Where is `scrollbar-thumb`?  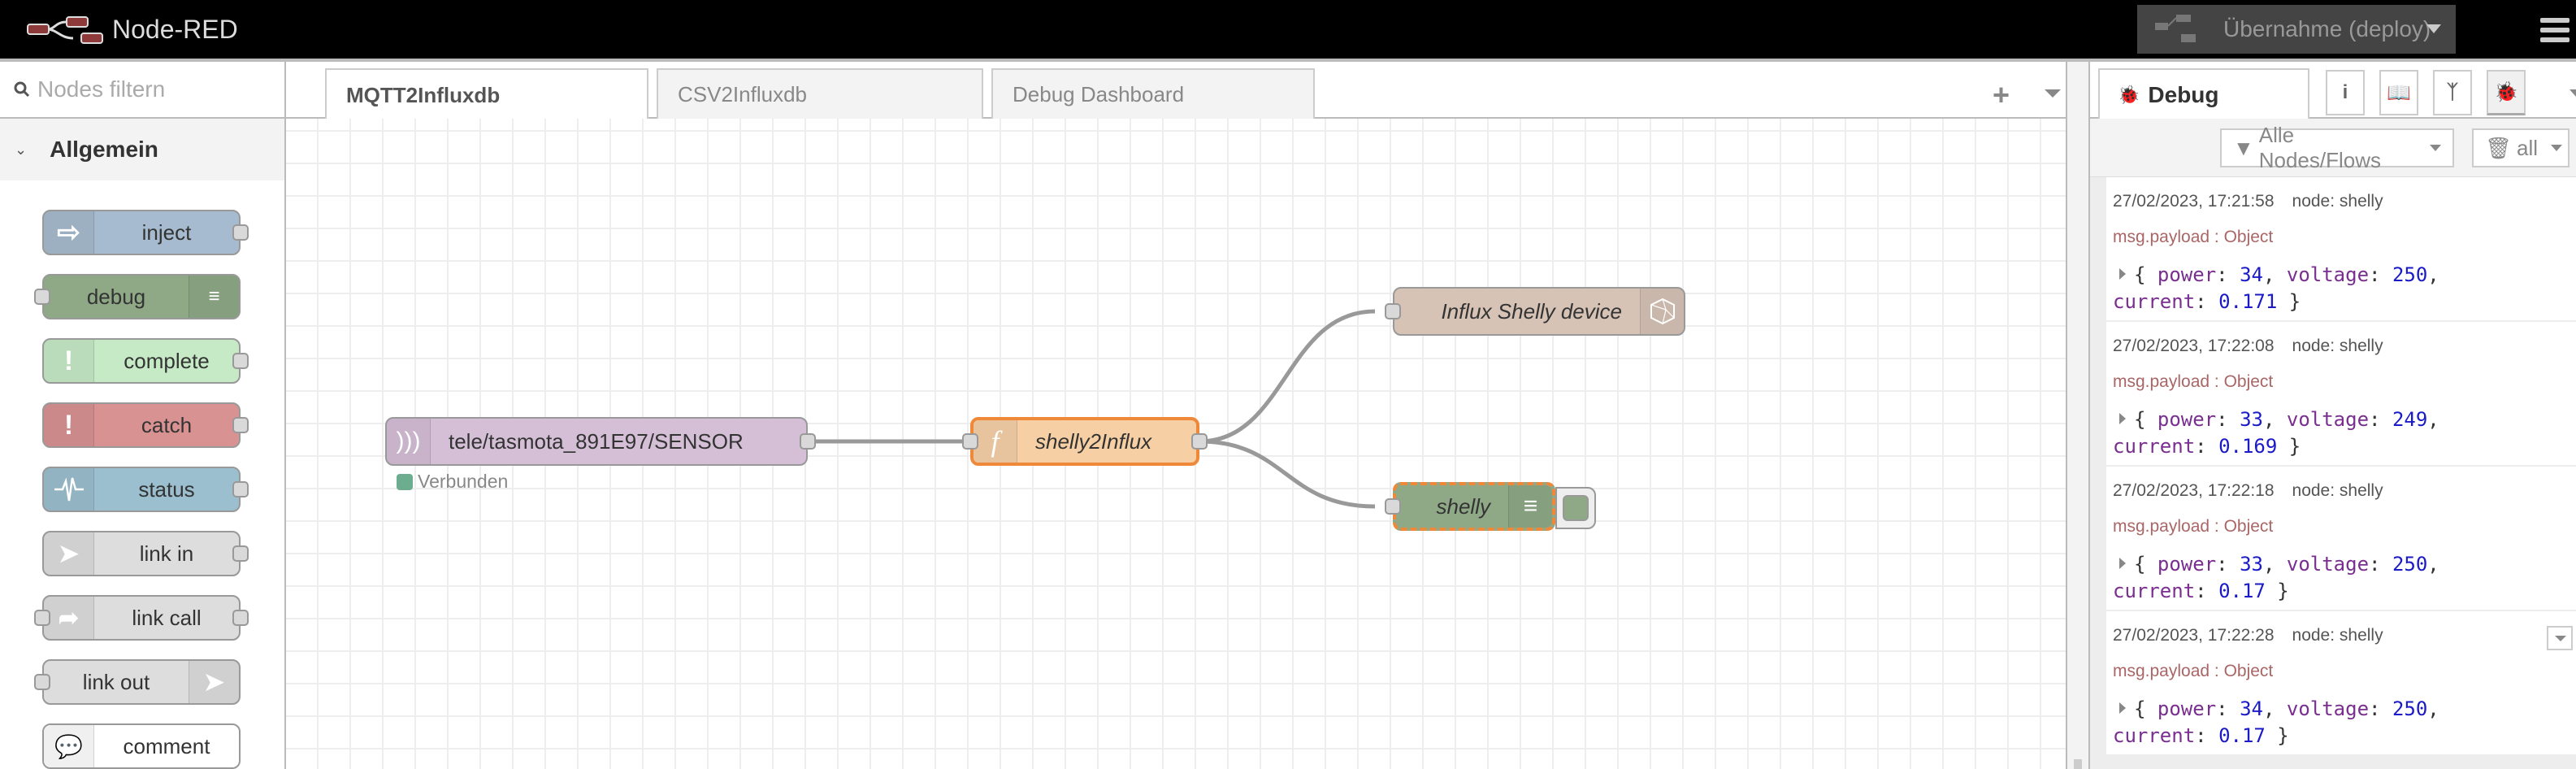 scrollbar-thumb is located at coordinates (2078, 764).